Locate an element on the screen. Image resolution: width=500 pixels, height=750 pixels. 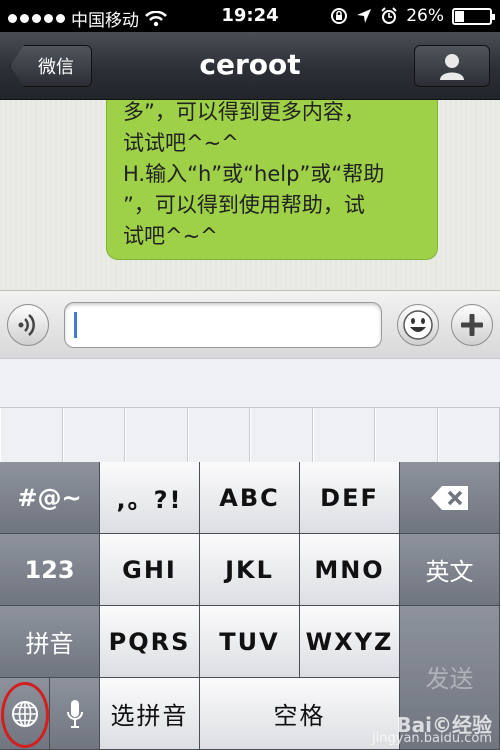
globe-icon is located at coordinates (24, 713).